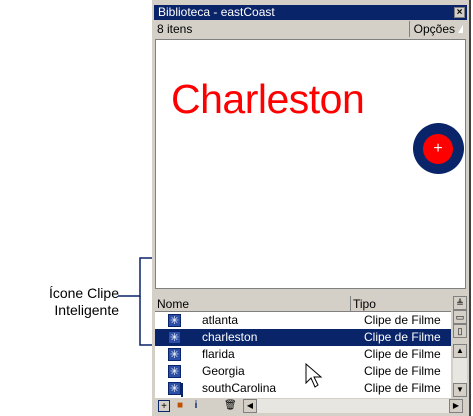 The height and width of the screenshot is (416, 473). Describe the element at coordinates (401, 304) in the screenshot. I see `column-header-type: Tipo` at that location.